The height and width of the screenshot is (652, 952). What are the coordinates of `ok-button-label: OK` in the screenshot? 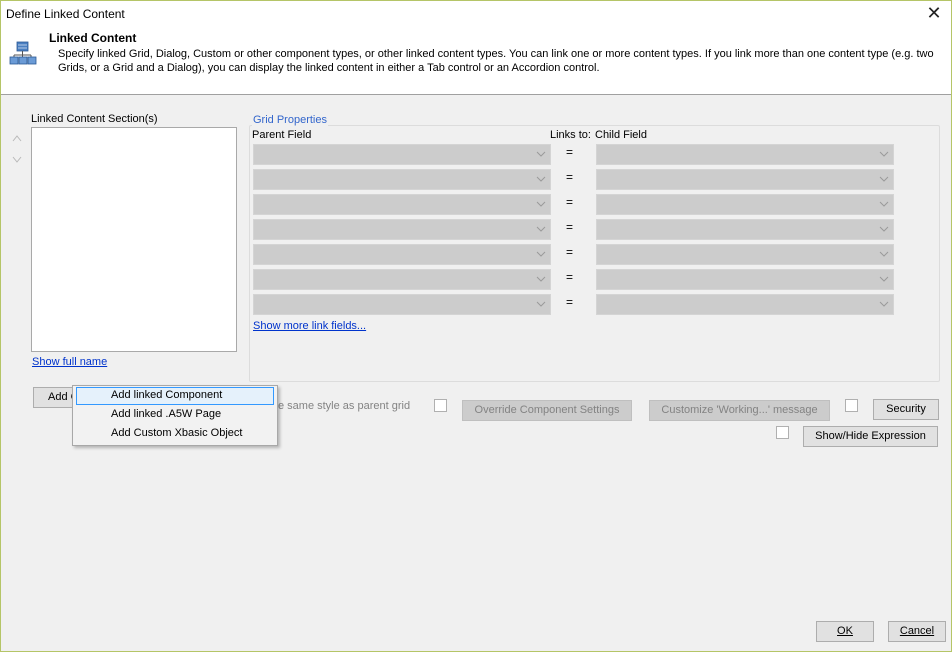 It's located at (845, 631).